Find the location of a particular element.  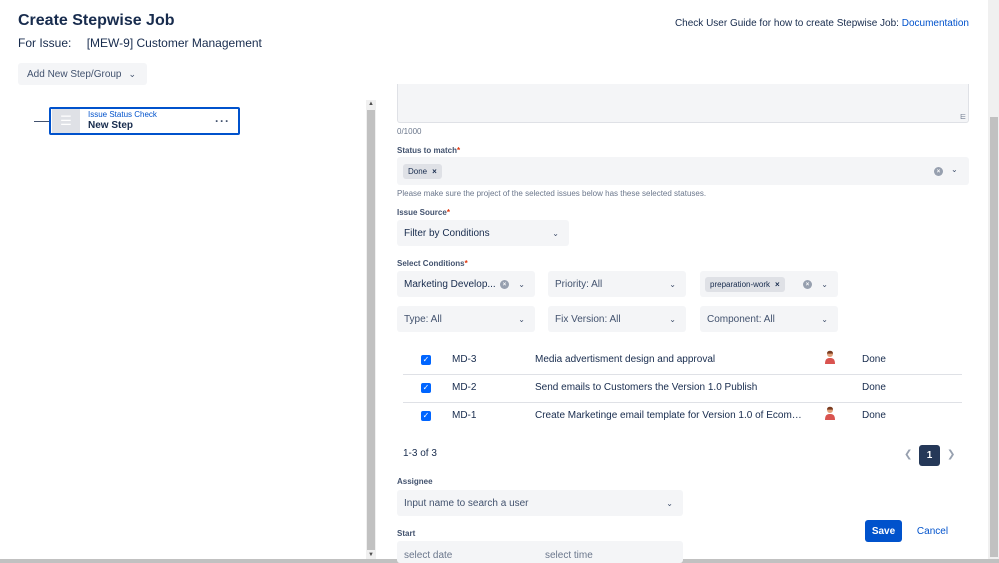

step-type: Issue Status Check is located at coordinates (122, 114).